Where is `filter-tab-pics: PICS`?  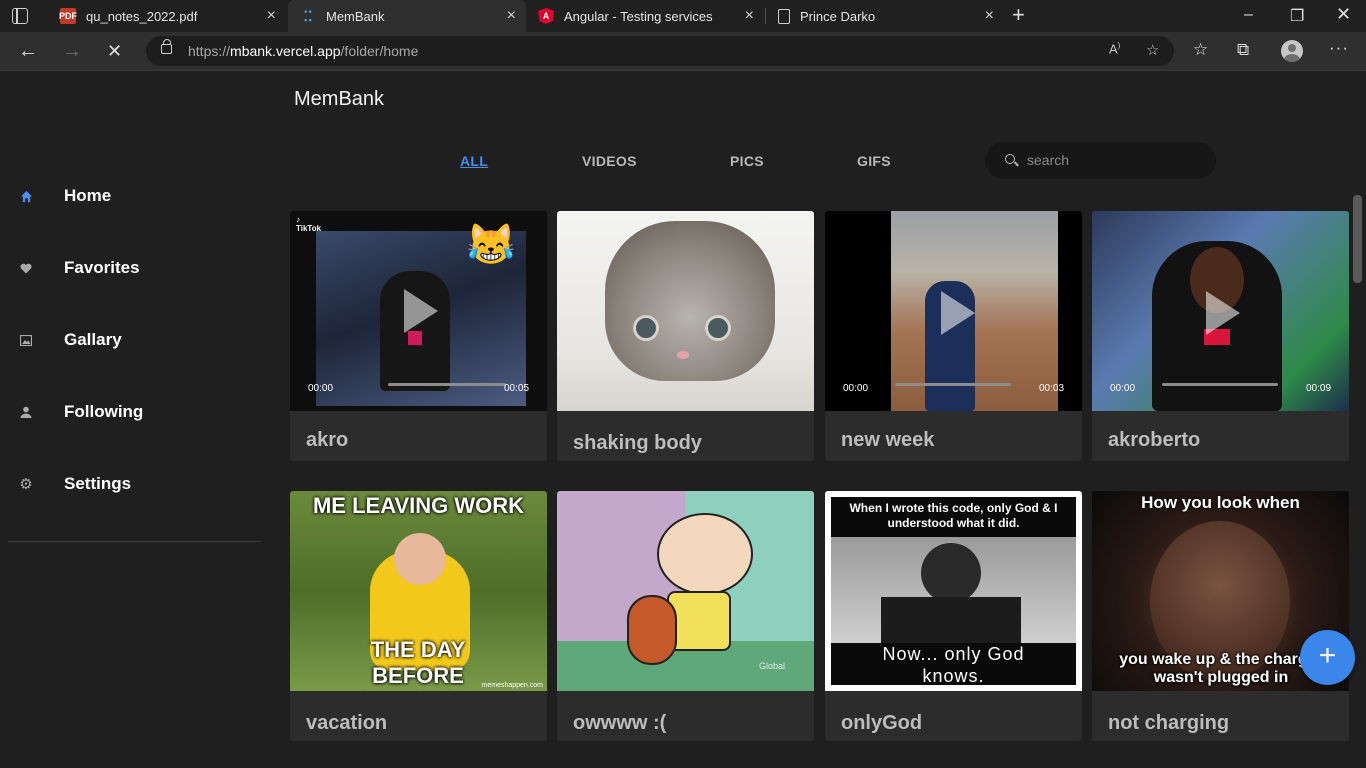
filter-tab-pics: PICS is located at coordinates (747, 161).